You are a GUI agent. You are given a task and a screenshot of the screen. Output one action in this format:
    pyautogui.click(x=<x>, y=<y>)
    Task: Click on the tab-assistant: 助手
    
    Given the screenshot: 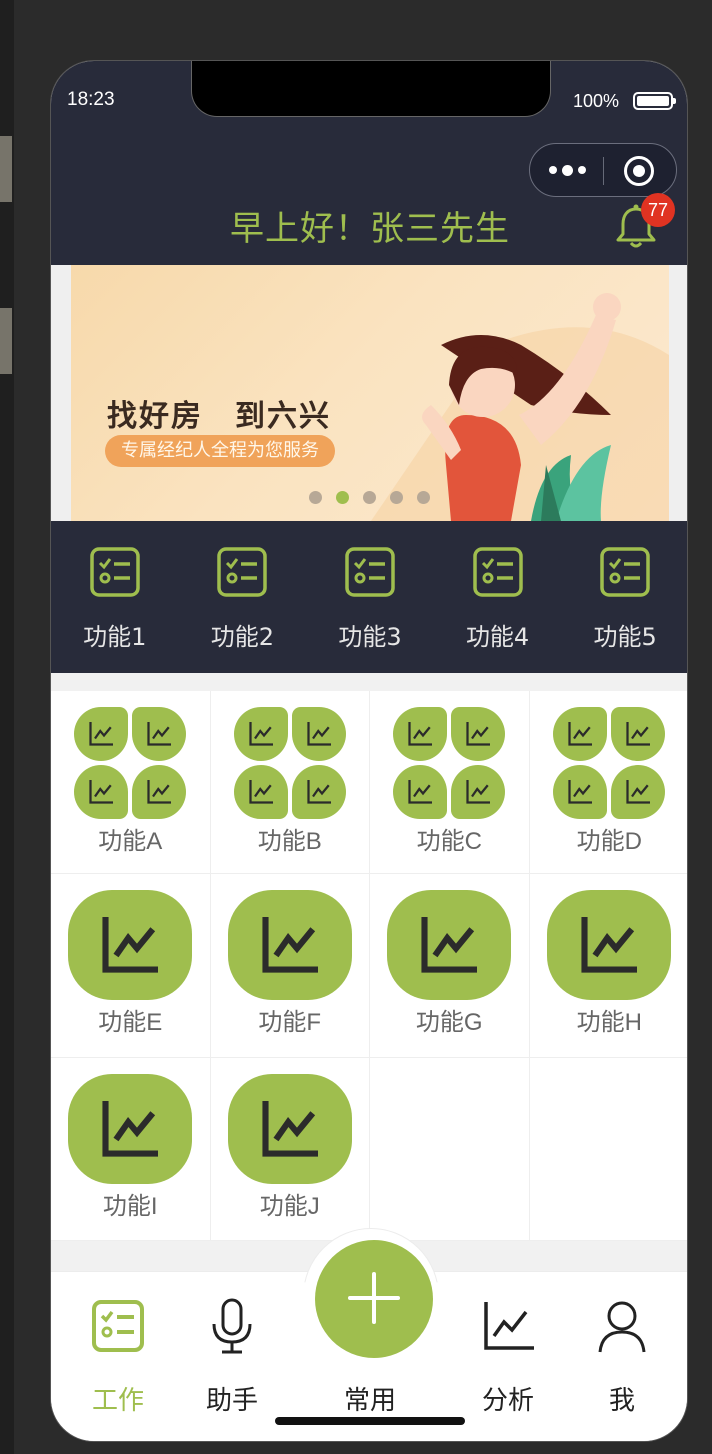 What is the action you would take?
    pyautogui.click(x=232, y=1356)
    